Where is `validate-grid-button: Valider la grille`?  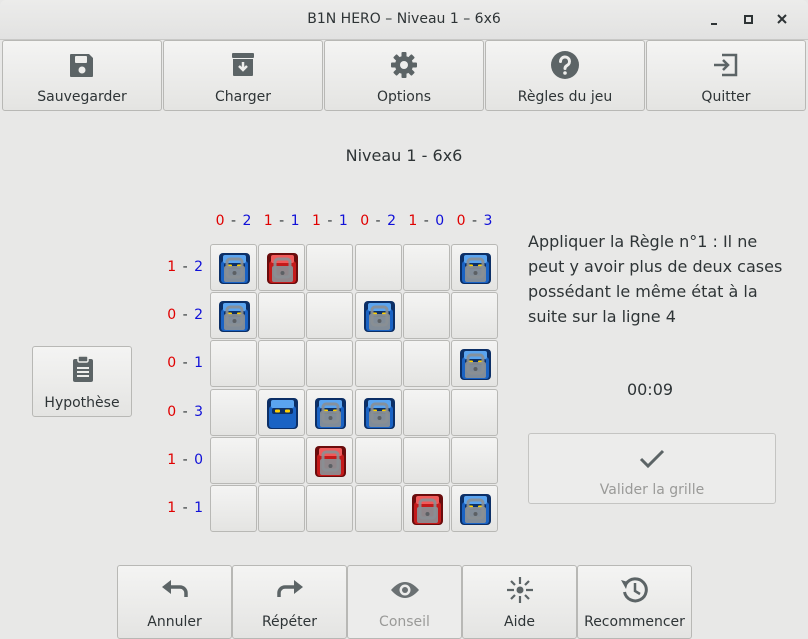 validate-grid-button: Valider la grille is located at coordinates (652, 468).